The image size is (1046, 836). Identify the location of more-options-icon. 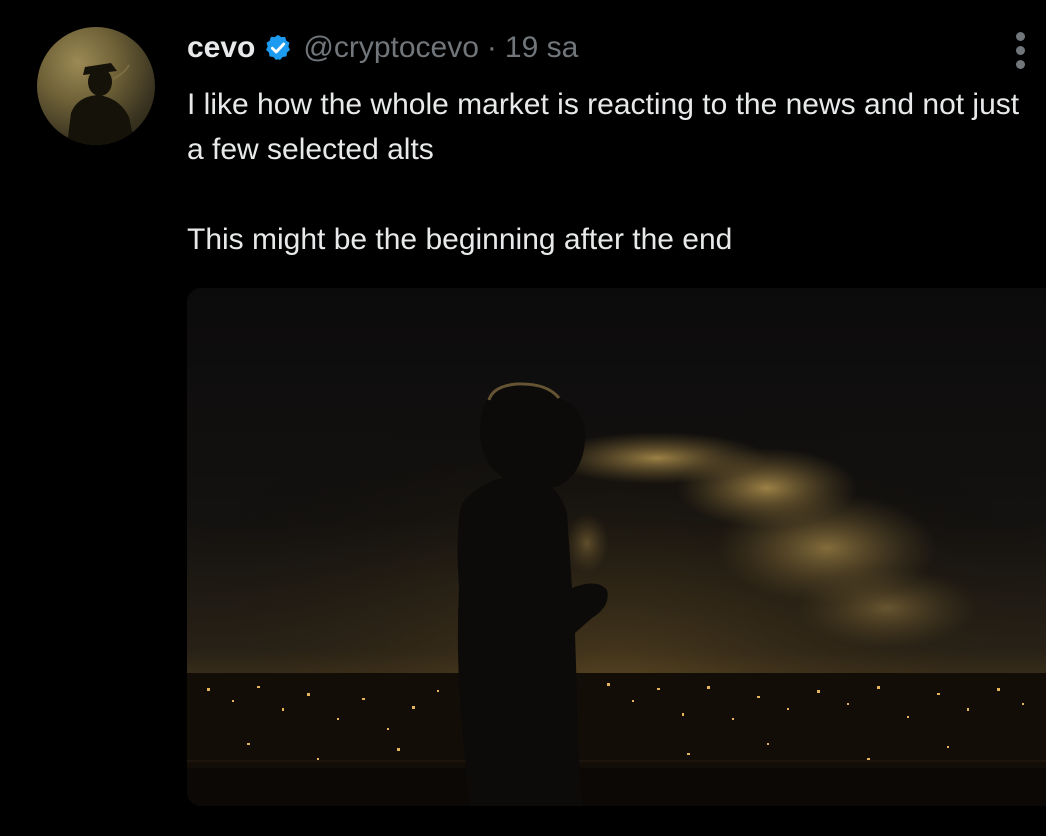
(1022, 51).